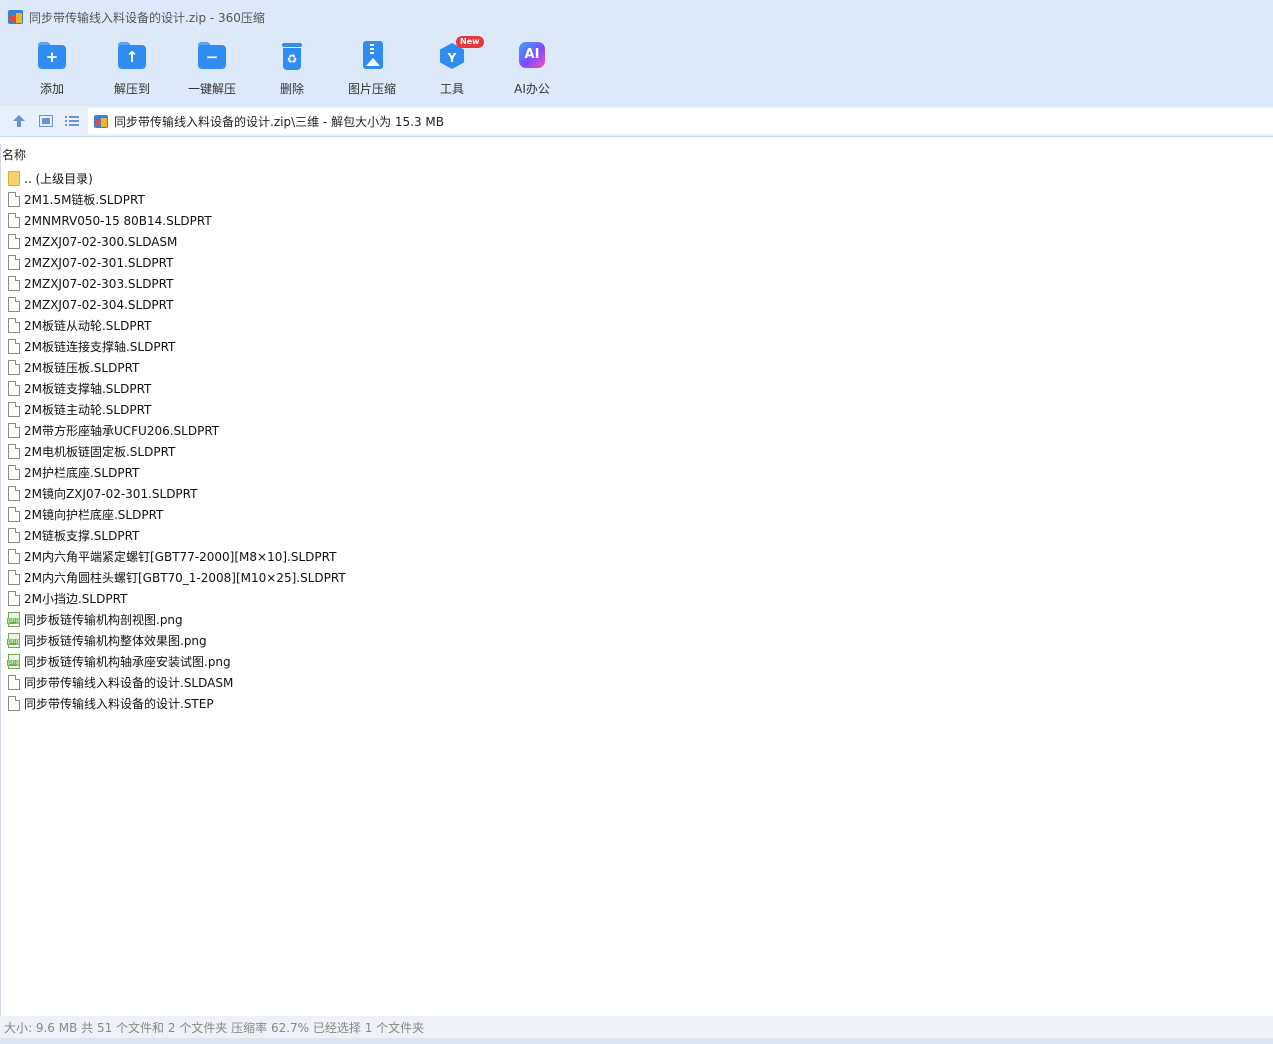 This screenshot has width=1273, height=1044. What do you see at coordinates (88, 389) in the screenshot?
I see `file-name: 2M板链支撑轴.SLDPRT` at bounding box center [88, 389].